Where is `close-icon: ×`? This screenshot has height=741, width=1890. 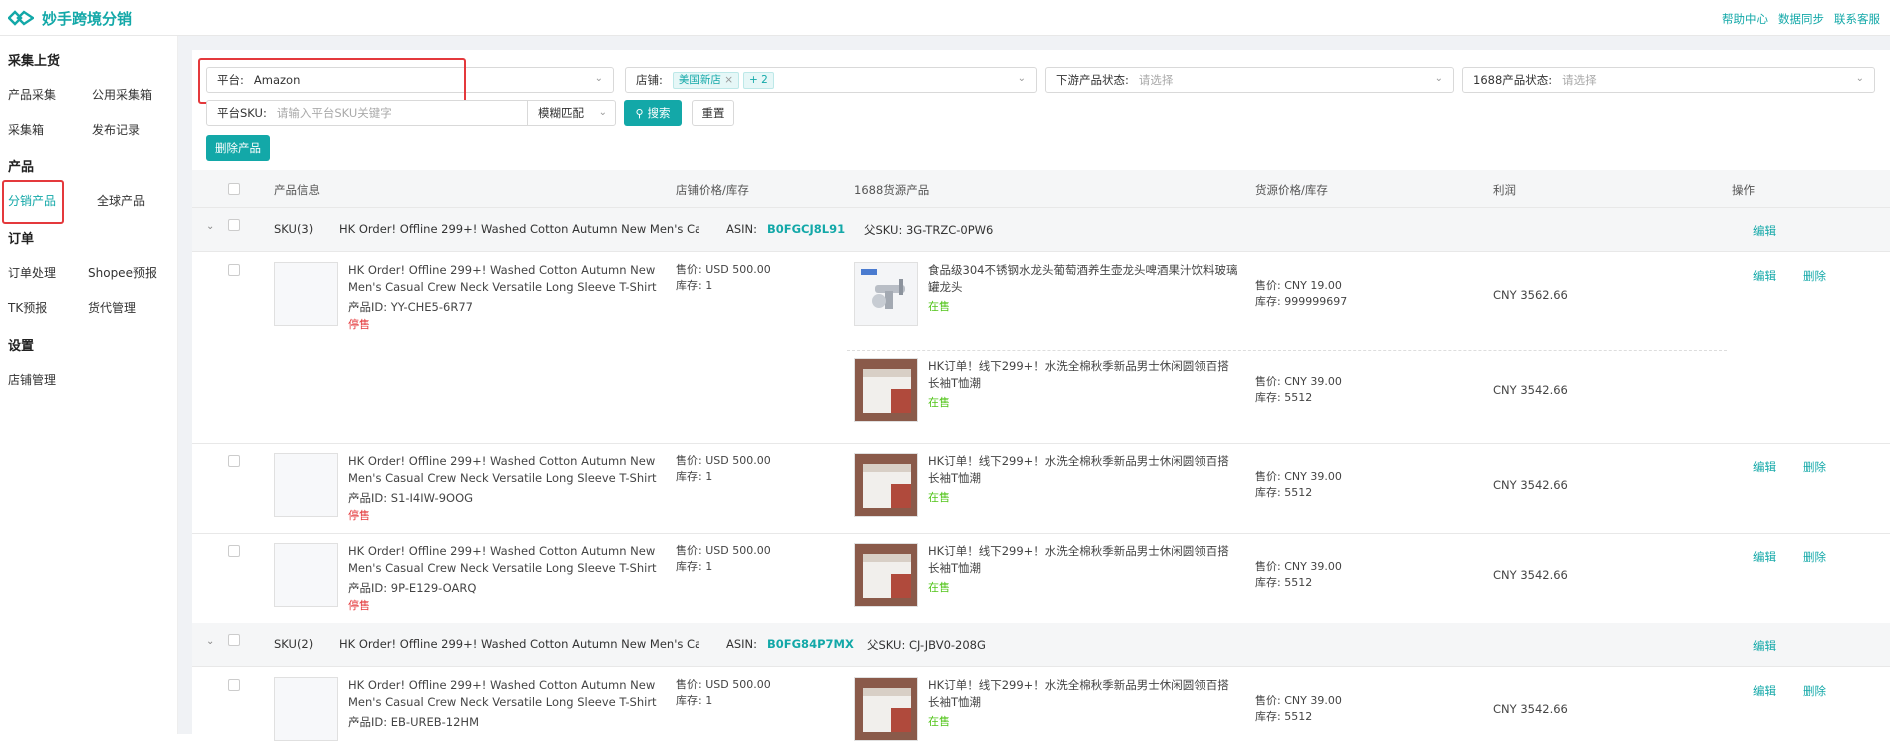 close-icon: × is located at coordinates (728, 80).